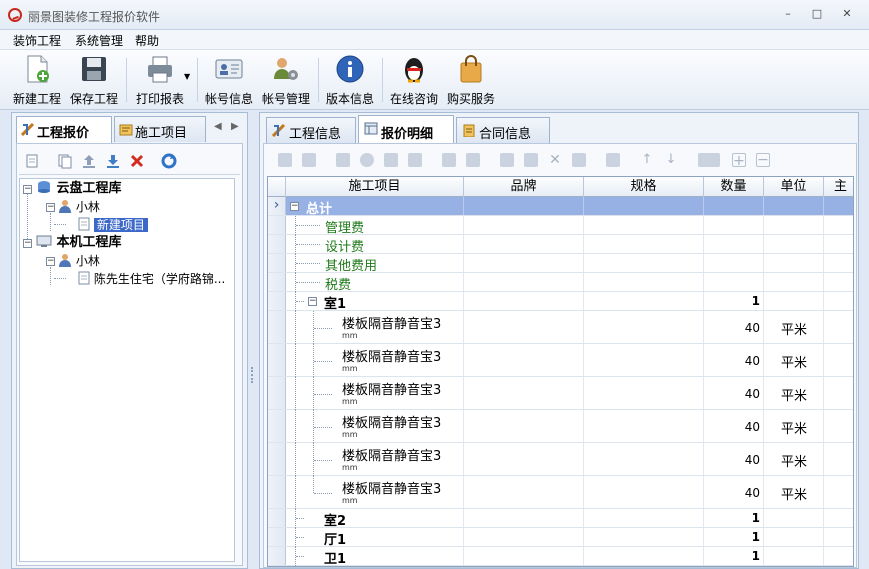 The image size is (869, 569). Describe the element at coordinates (671, 160) in the screenshot. I see `move-down-icon: ↓` at that location.